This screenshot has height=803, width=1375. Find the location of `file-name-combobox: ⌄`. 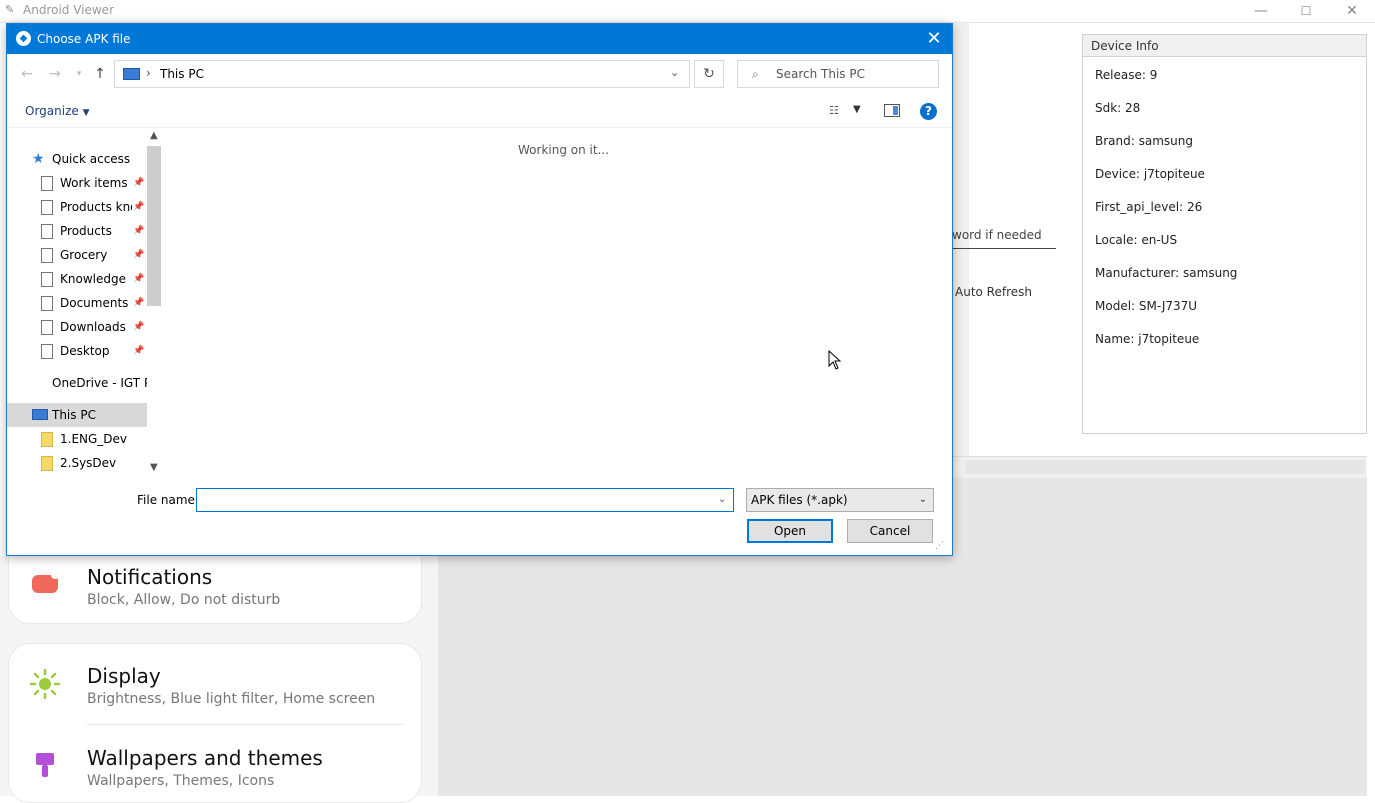

file-name-combobox: ⌄ is located at coordinates (465, 500).